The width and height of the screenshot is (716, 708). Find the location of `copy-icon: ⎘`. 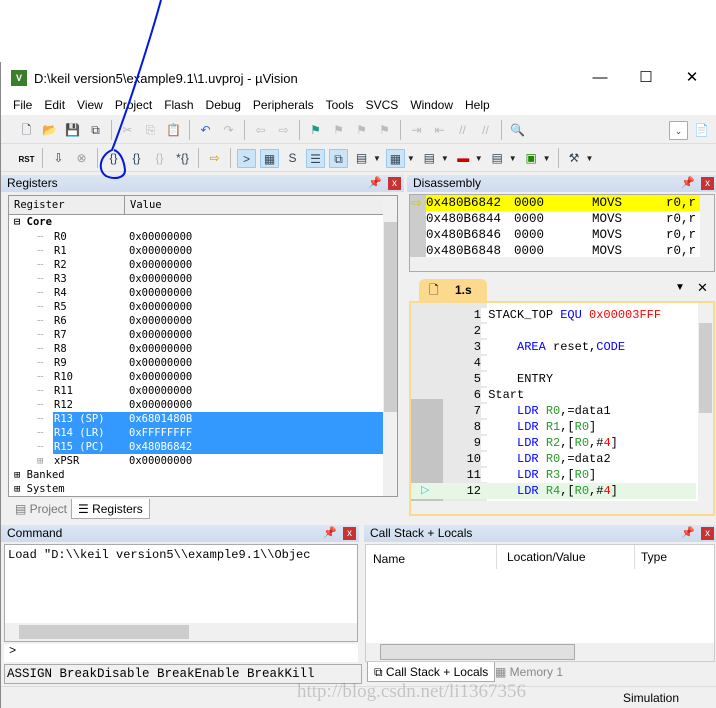

copy-icon: ⎘ is located at coordinates (150, 130).